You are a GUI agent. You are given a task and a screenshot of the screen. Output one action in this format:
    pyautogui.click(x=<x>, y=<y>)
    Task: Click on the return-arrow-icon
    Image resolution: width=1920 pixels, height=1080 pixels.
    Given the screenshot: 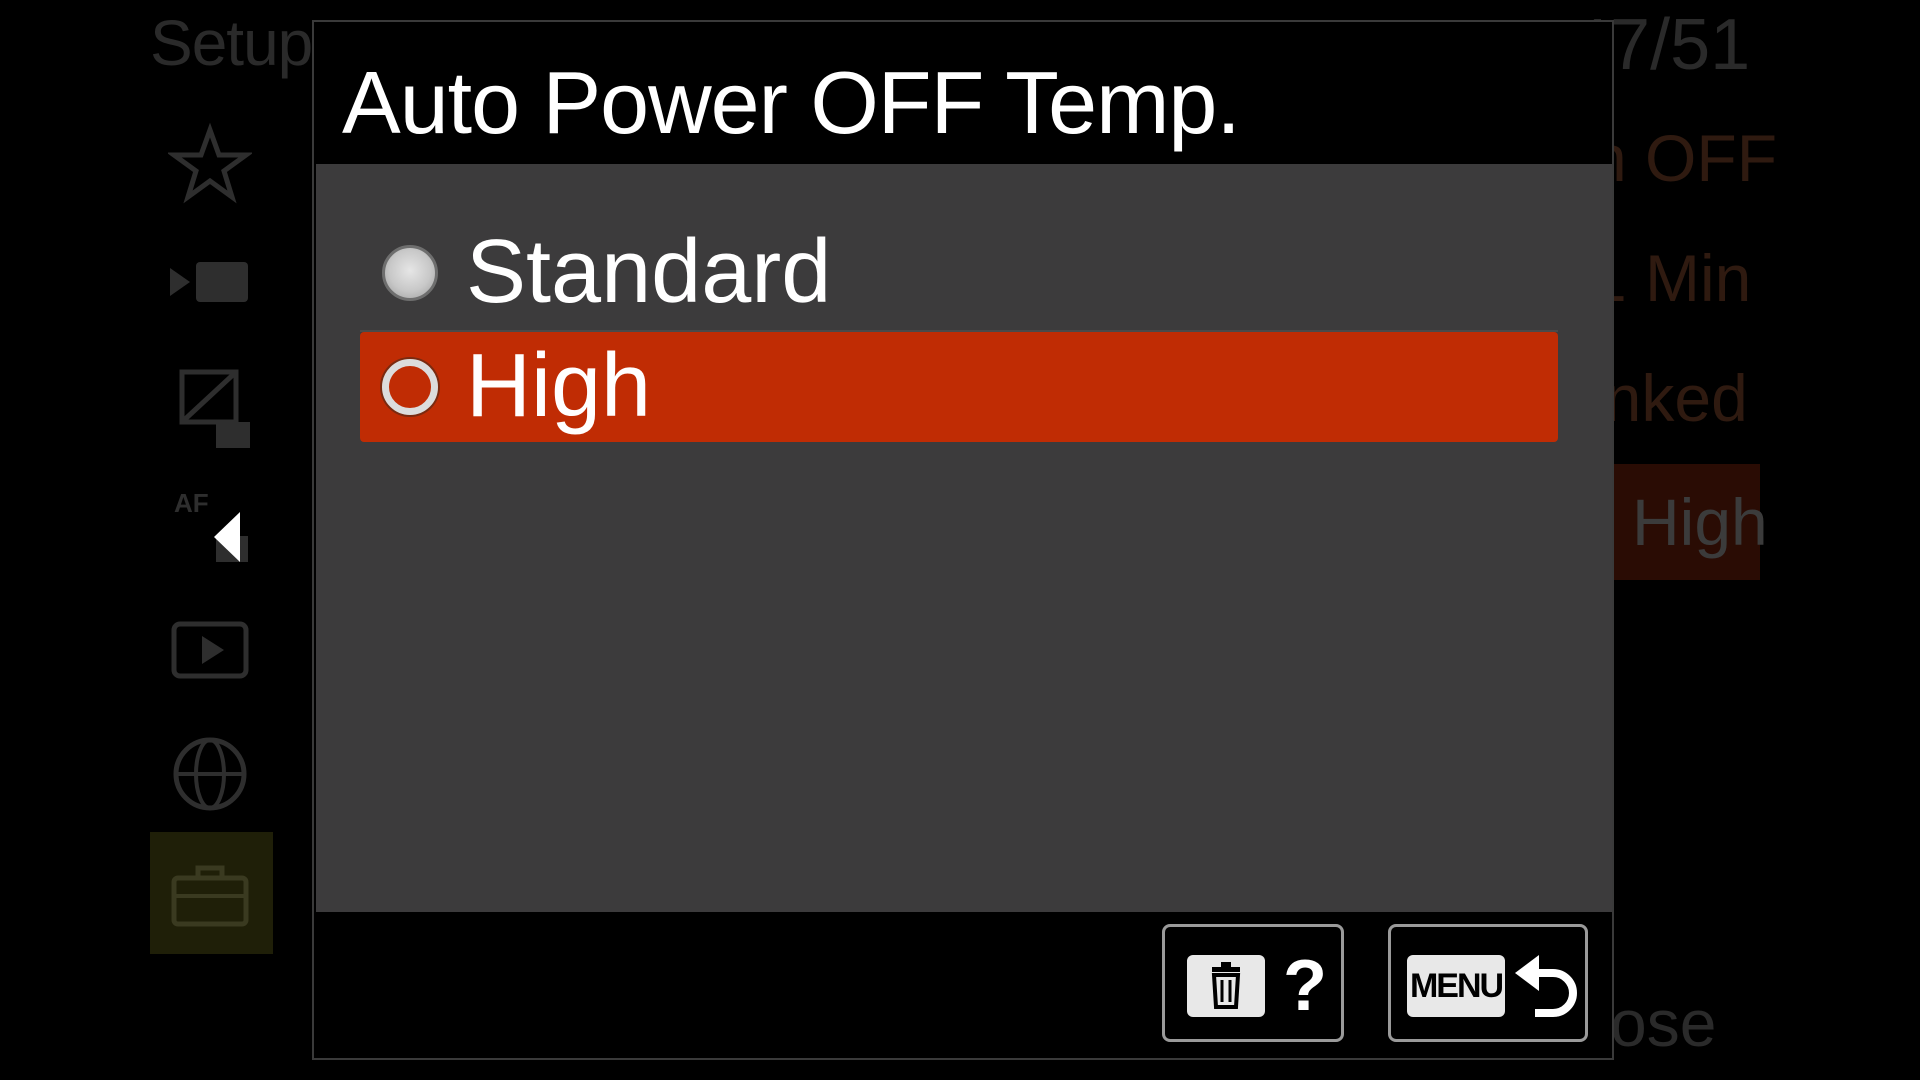 What is the action you would take?
    pyautogui.click(x=1546, y=985)
    